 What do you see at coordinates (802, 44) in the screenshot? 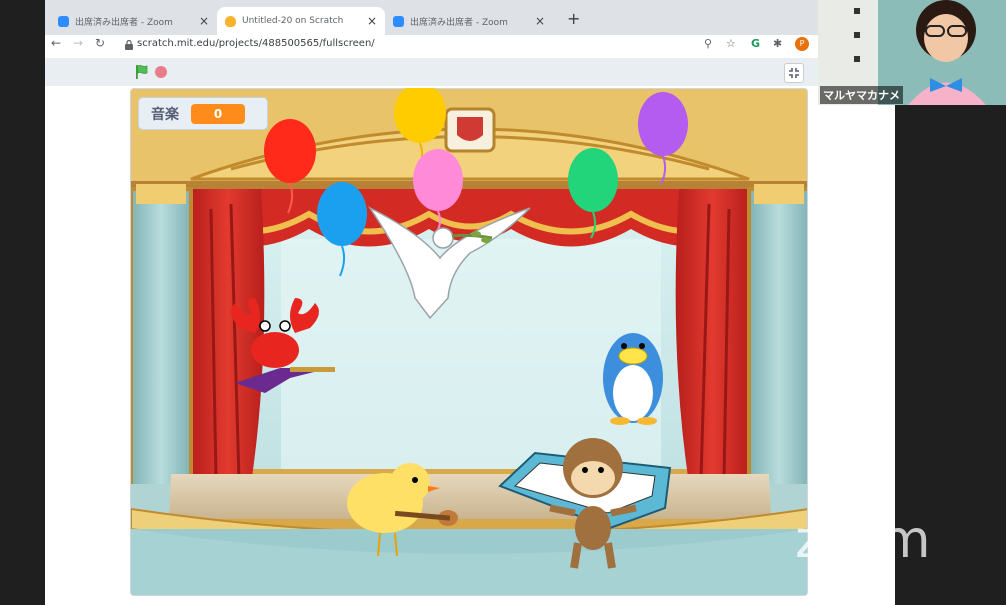
I see `profile-avatar: P` at bounding box center [802, 44].